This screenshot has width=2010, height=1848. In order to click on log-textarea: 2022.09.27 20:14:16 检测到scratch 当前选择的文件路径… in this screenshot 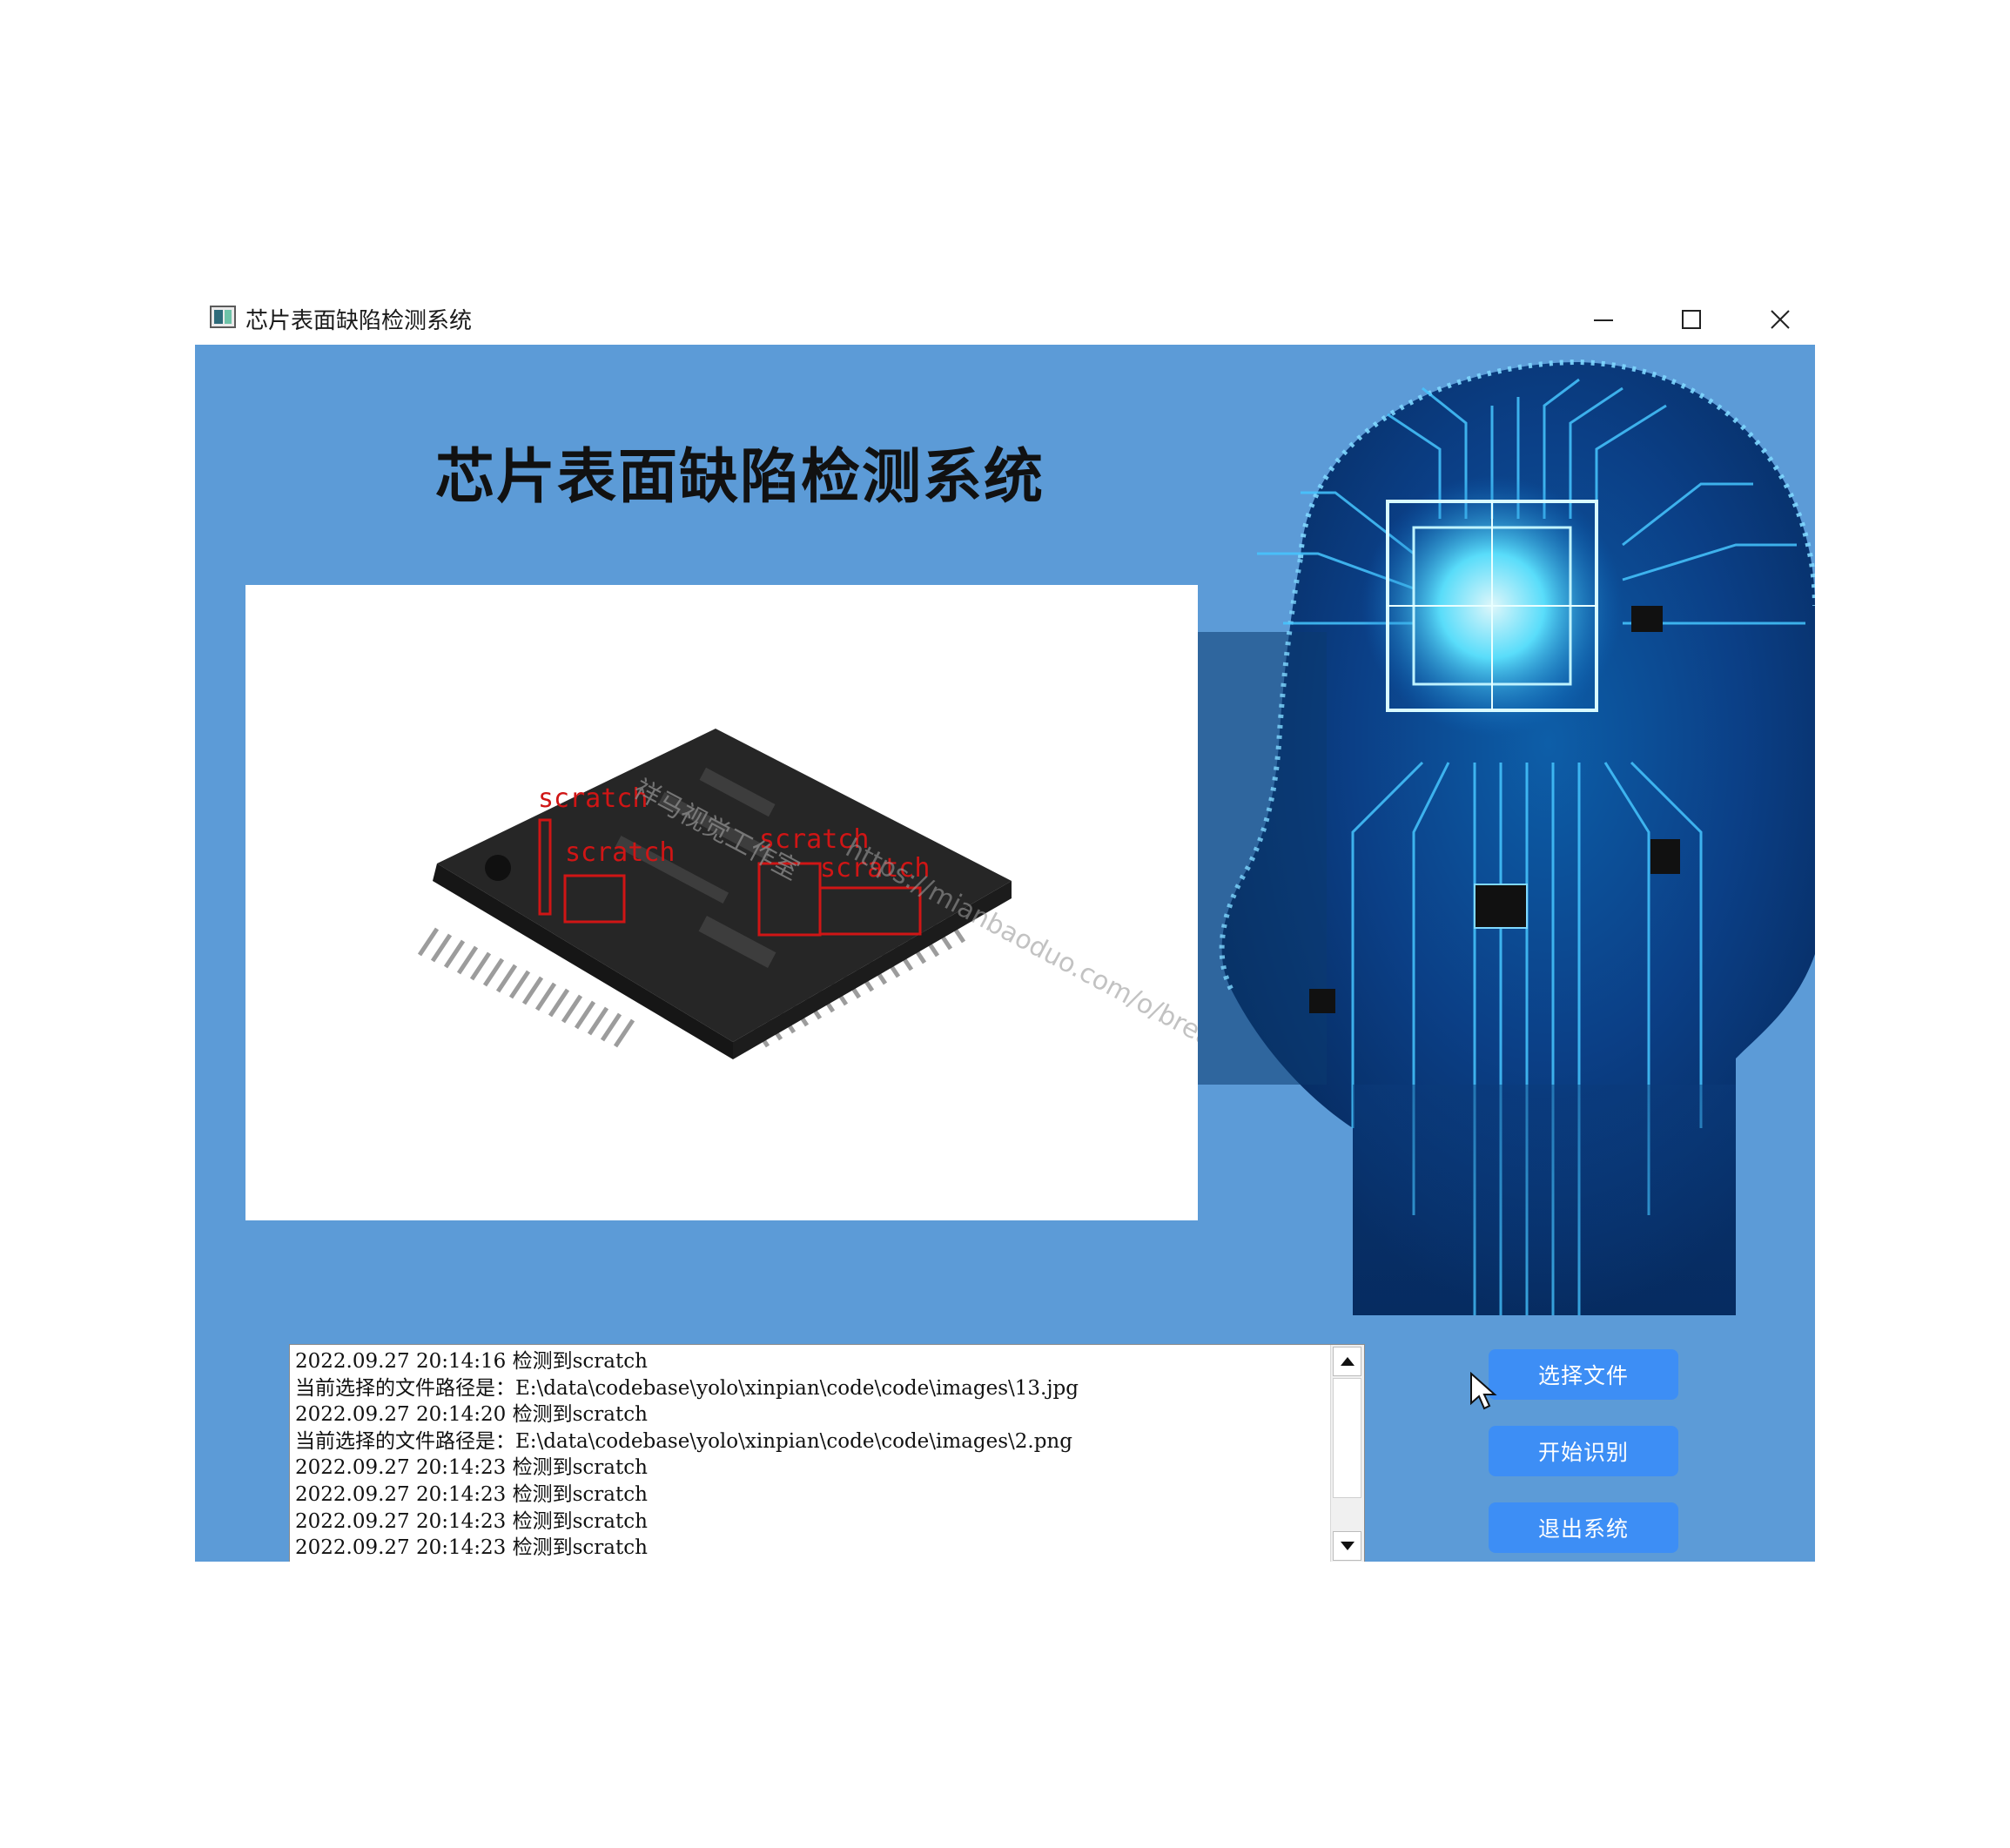, I will do `click(827, 1453)`.